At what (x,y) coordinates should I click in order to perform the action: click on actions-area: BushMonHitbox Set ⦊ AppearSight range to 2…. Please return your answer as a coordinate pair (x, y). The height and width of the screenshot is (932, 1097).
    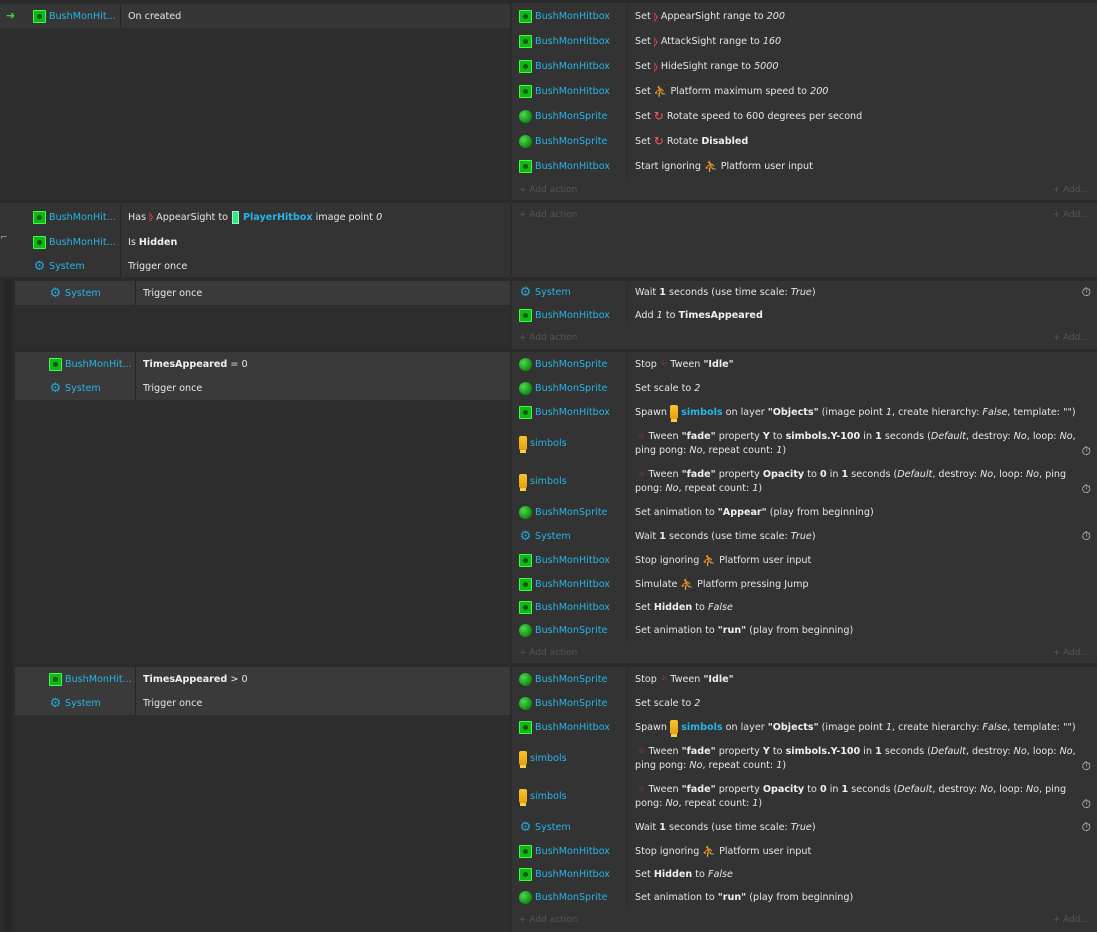
    Looking at the image, I should click on (804, 101).